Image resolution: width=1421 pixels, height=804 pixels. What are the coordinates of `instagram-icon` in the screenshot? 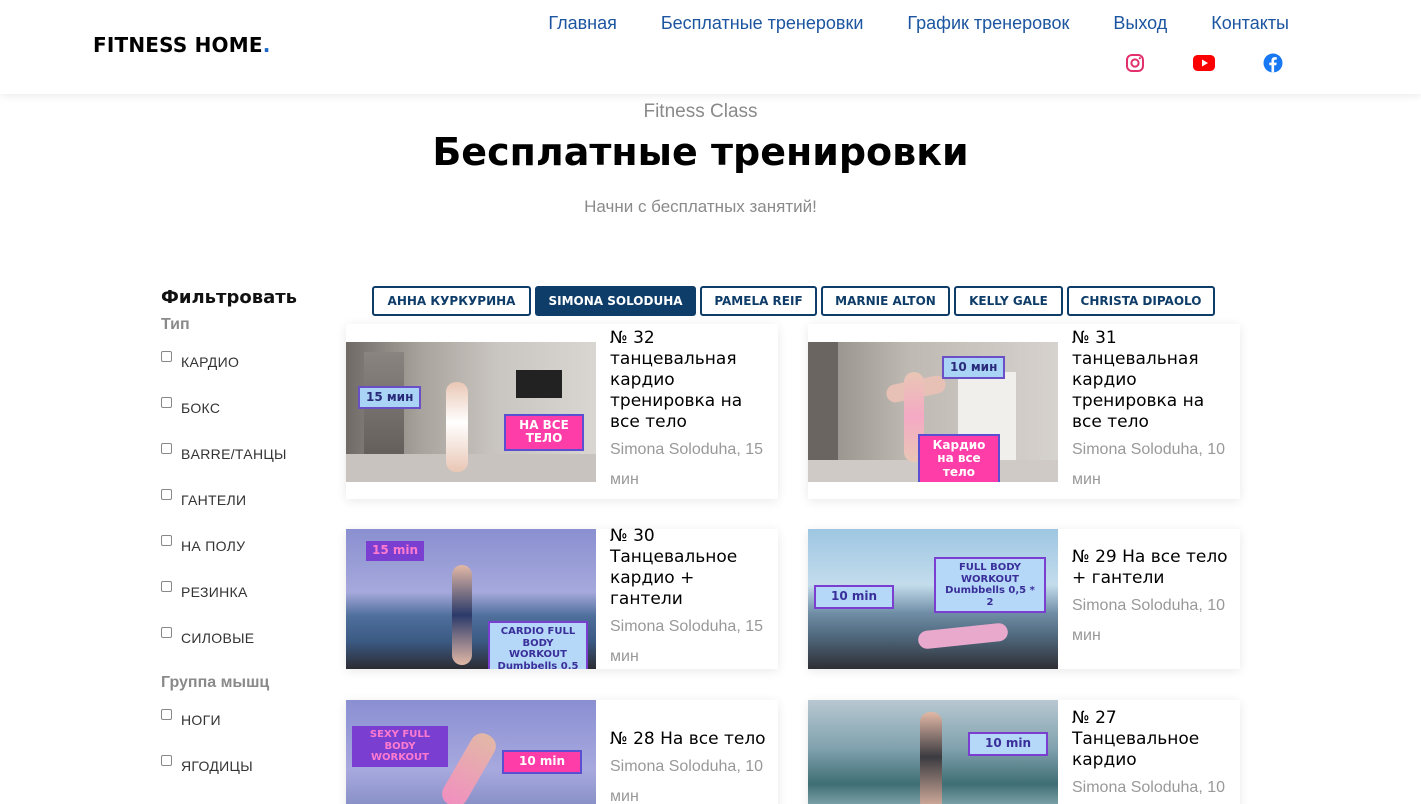 It's located at (1135, 63).